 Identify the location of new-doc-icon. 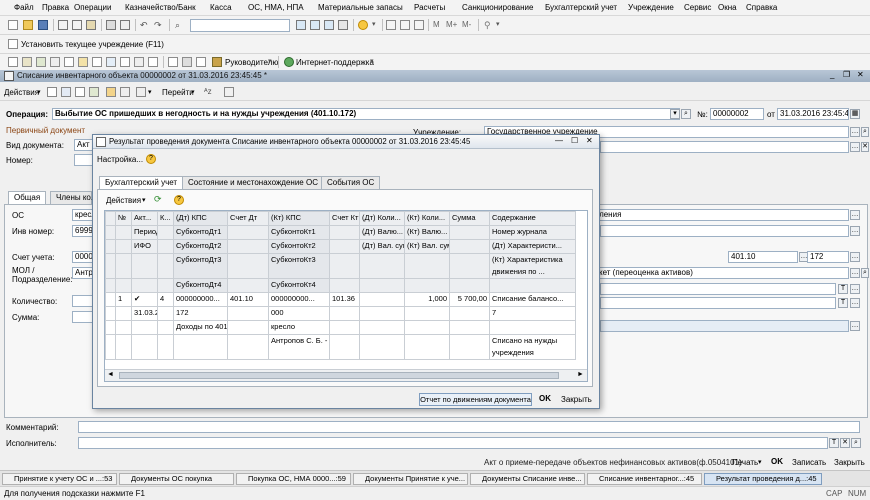
(13, 25).